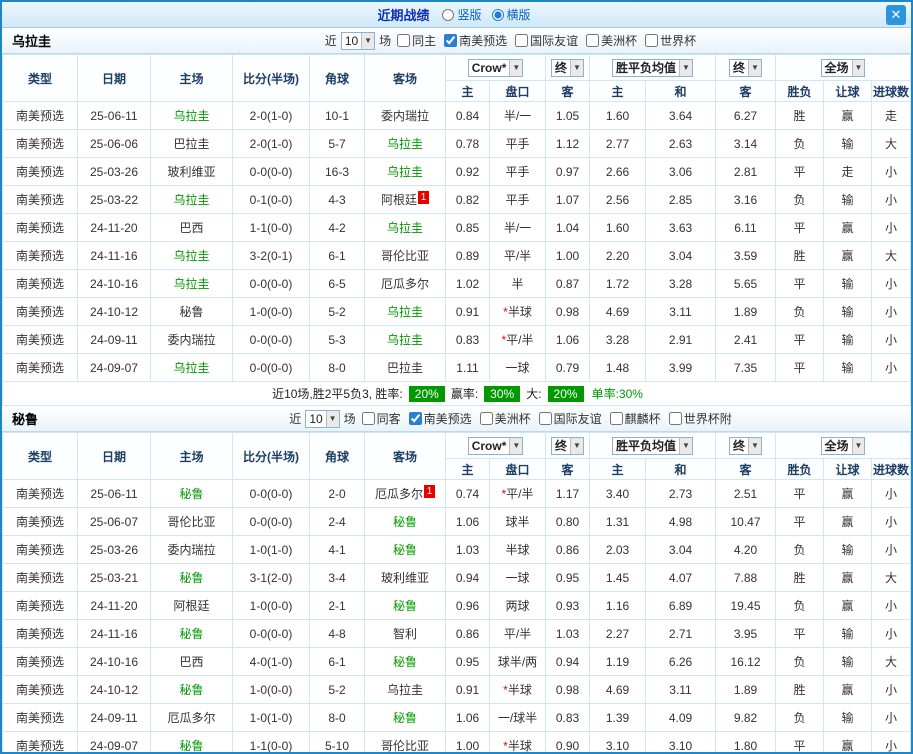  What do you see at coordinates (469, 15) in the screenshot?
I see `vertical-label: 竖版` at bounding box center [469, 15].